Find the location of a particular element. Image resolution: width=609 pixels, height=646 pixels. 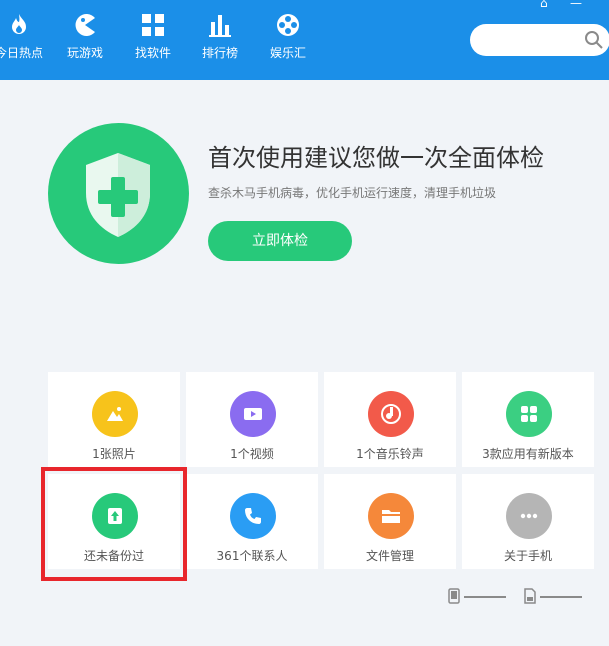

tile-photos: 1张照片 is located at coordinates (114, 419).